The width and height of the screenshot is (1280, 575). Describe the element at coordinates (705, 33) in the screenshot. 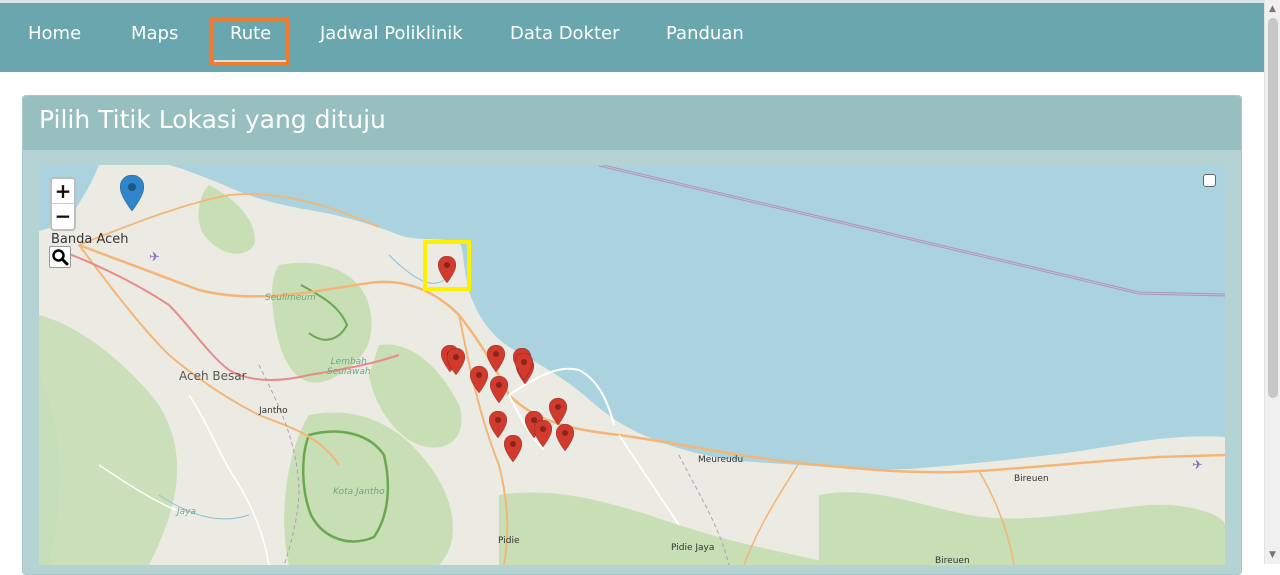

I see `nav-panduan: Panduan` at that location.